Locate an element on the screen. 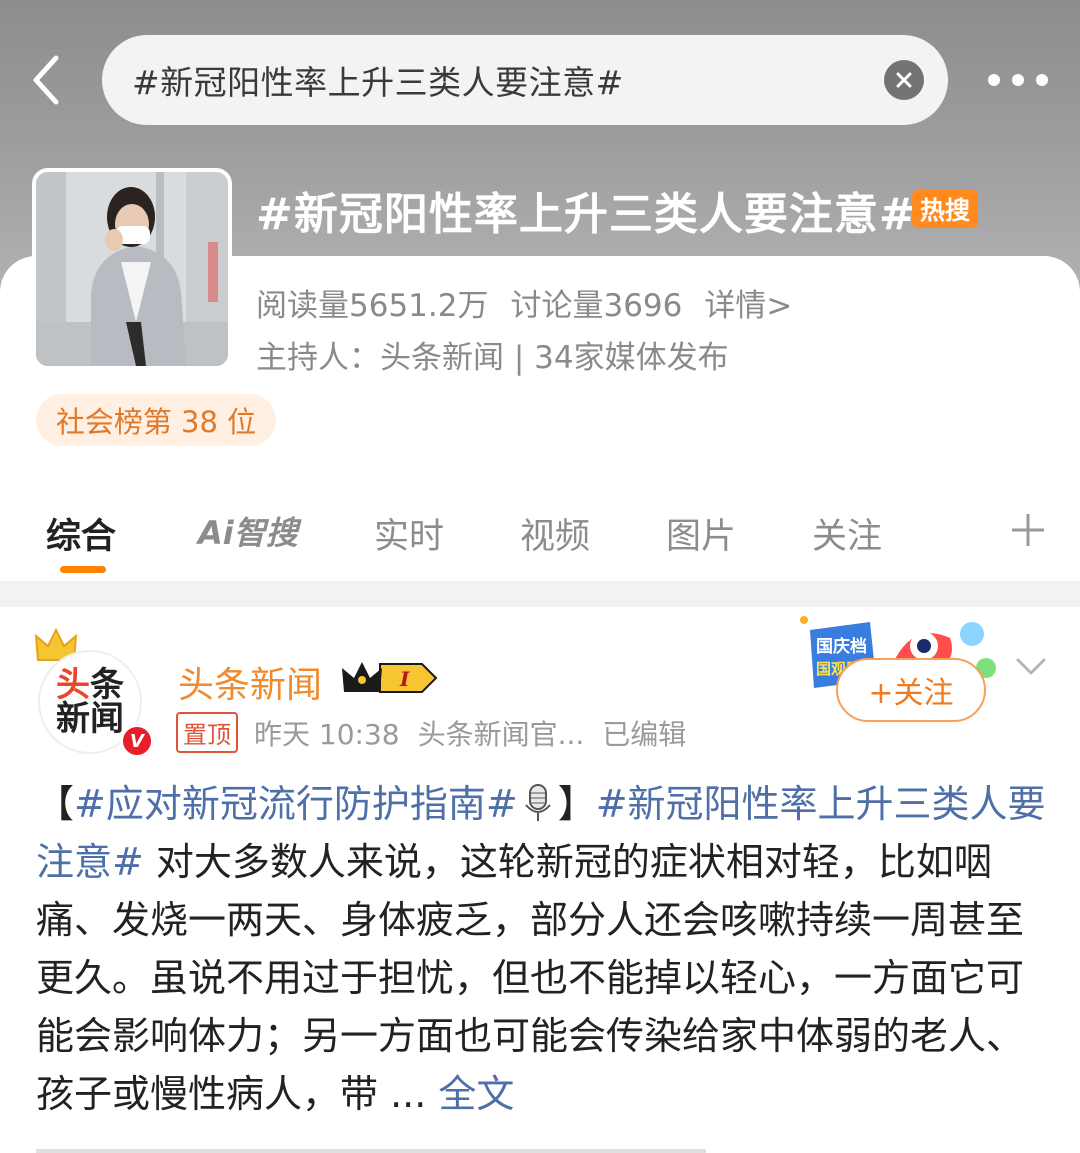 The height and width of the screenshot is (1153, 1080). host-line: 主持人：头条新闻 | 34家媒体发布 is located at coordinates (492, 358).